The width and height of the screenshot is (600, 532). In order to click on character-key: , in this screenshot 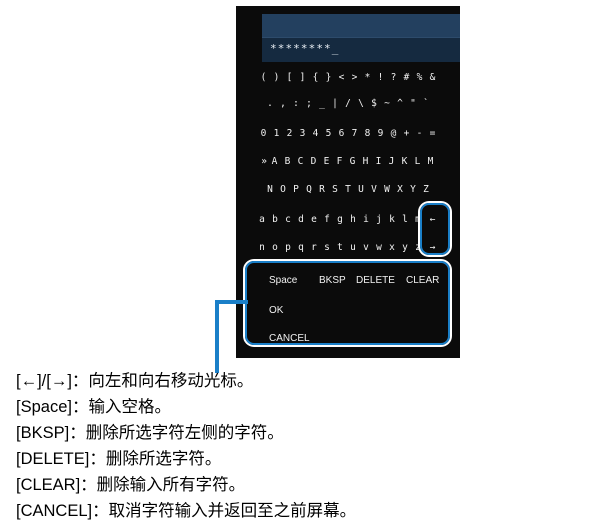, I will do `click(283, 104)`.